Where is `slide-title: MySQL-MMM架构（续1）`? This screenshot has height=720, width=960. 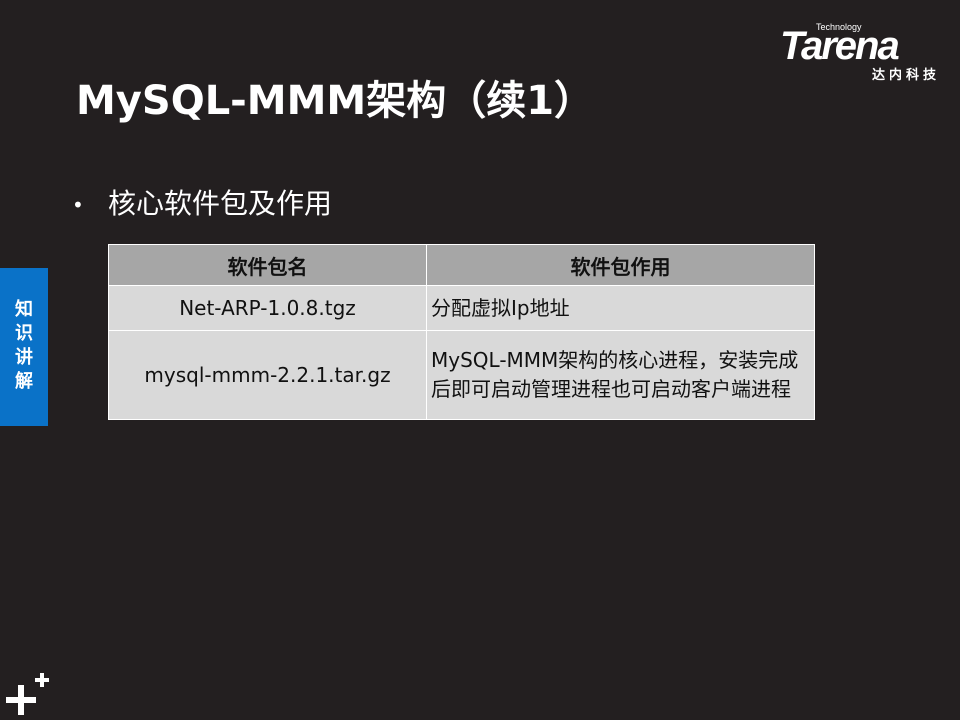
slide-title: MySQL-MMM架构（续1） is located at coordinates (335, 101).